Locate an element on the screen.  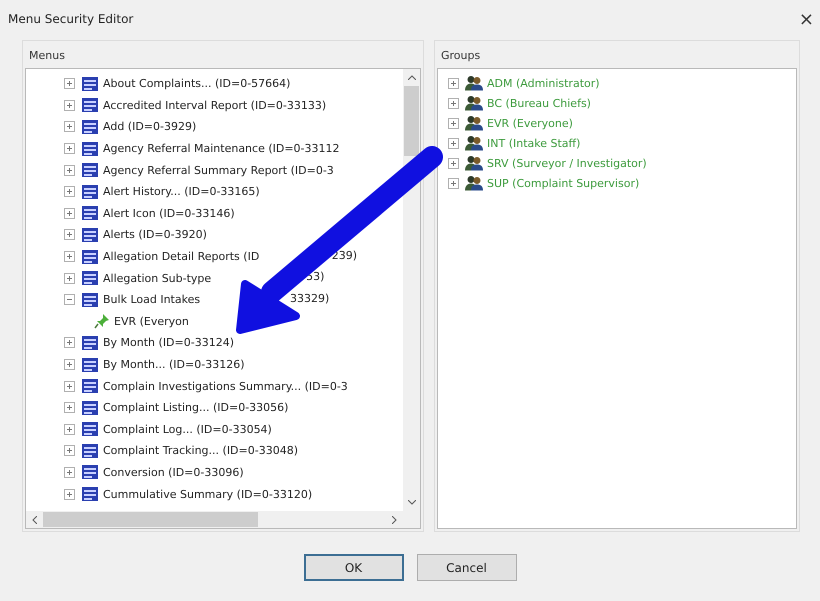
panel-label: Menus is located at coordinates (47, 56).